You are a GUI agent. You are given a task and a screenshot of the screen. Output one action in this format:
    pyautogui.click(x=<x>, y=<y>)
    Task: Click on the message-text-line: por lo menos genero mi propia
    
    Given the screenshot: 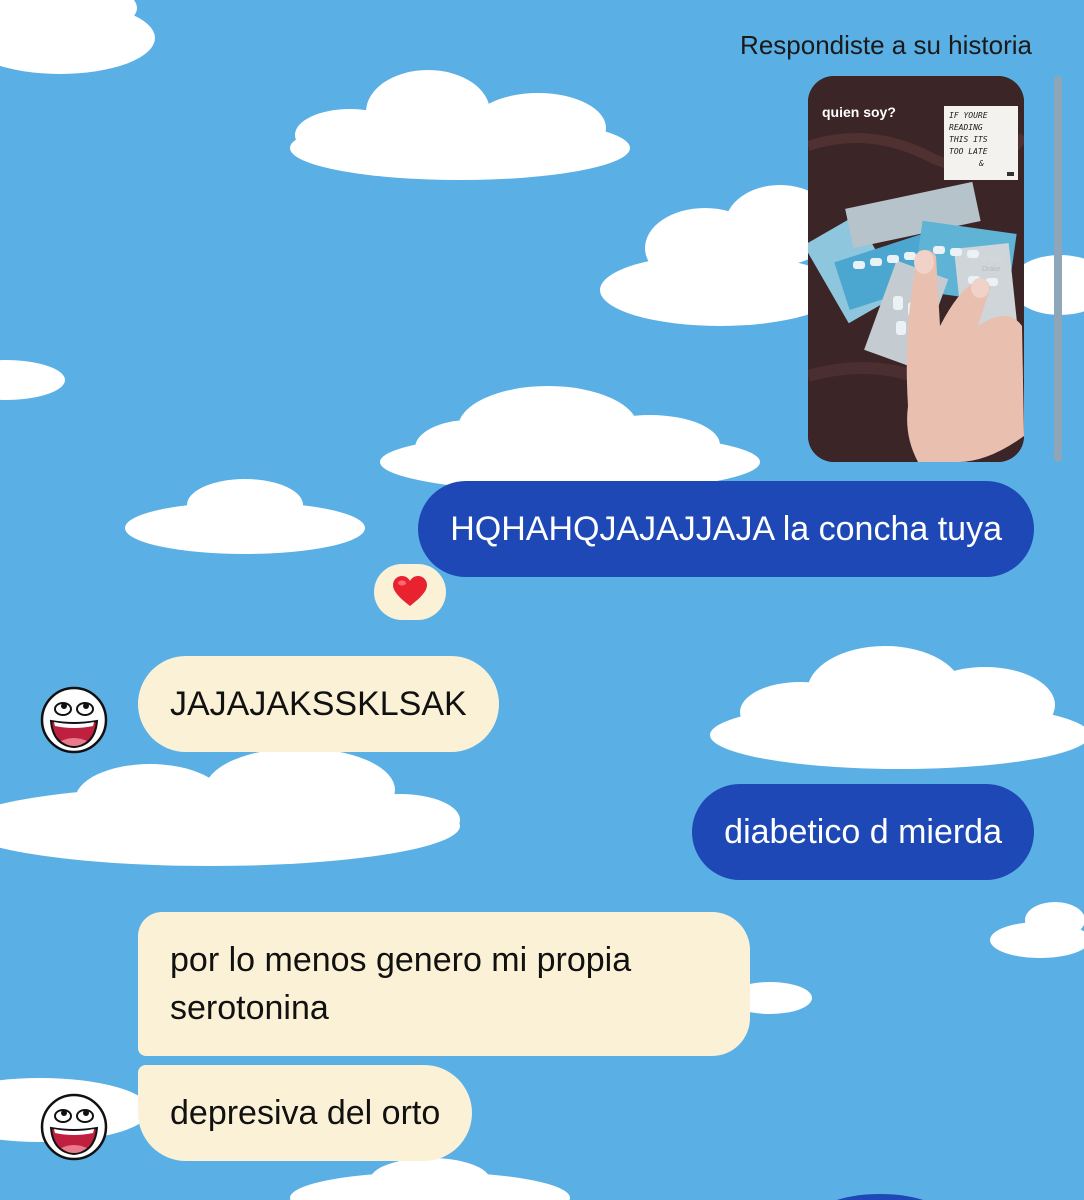 What is the action you would take?
    pyautogui.click(x=401, y=960)
    